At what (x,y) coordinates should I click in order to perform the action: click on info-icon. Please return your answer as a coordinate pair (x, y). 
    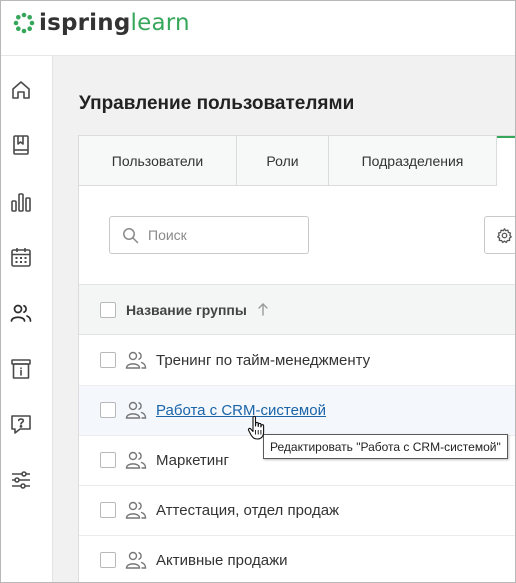
    Looking at the image, I should click on (21, 369).